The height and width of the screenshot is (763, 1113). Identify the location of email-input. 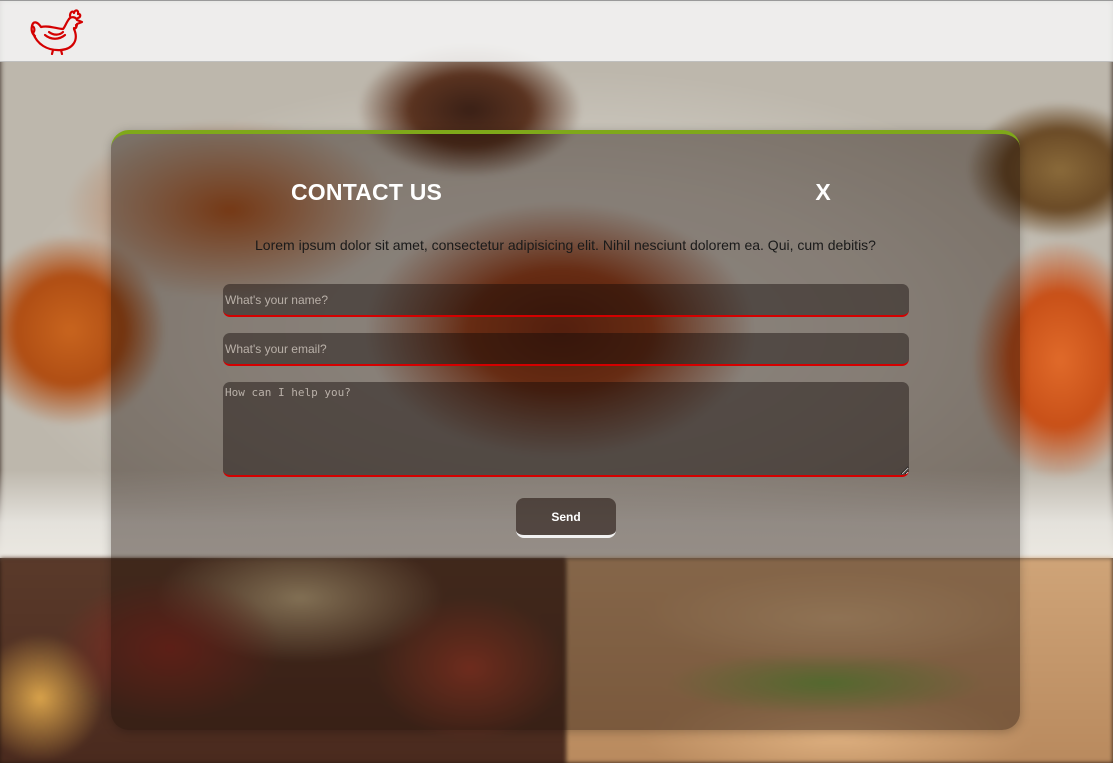
(566, 349).